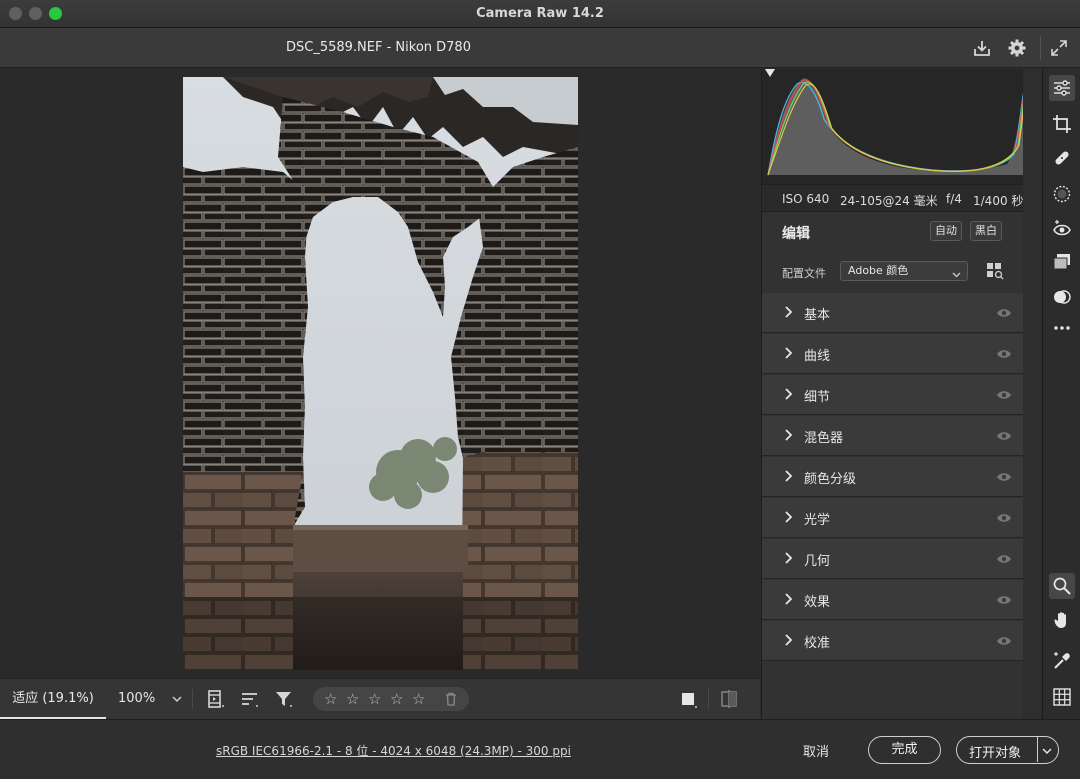 Image resolution: width=1080 pixels, height=779 pixels. What do you see at coordinates (284, 699) in the screenshot?
I see `filter-icon` at bounding box center [284, 699].